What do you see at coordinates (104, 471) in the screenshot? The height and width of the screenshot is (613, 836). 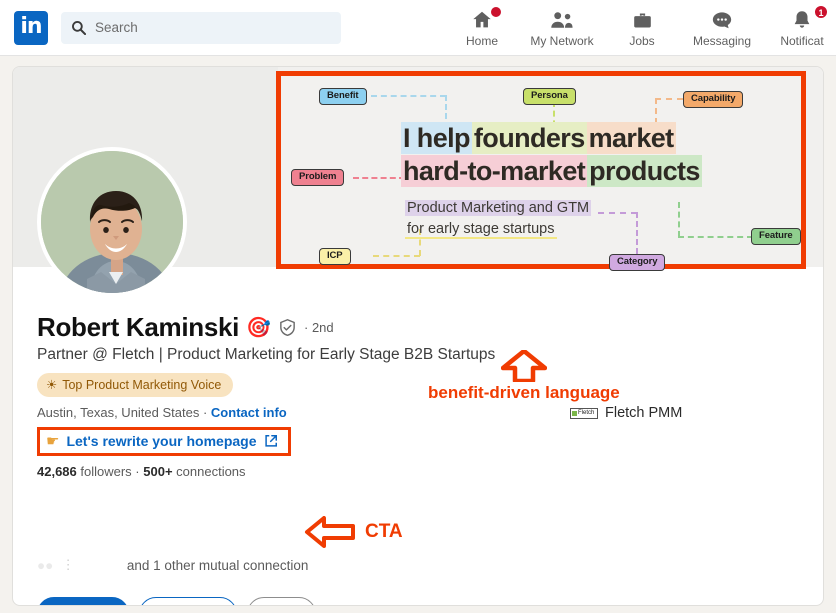 I see `followers-label: followers` at bounding box center [104, 471].